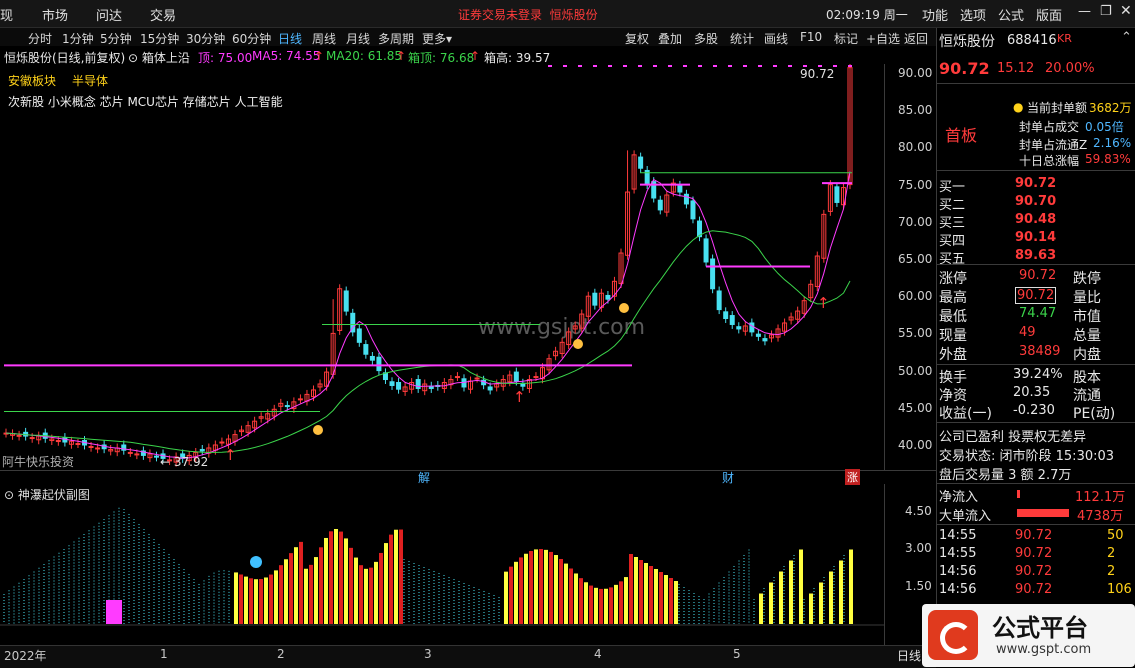 The image size is (1135, 668). I want to click on bid-price: 90.70, so click(1035, 201).